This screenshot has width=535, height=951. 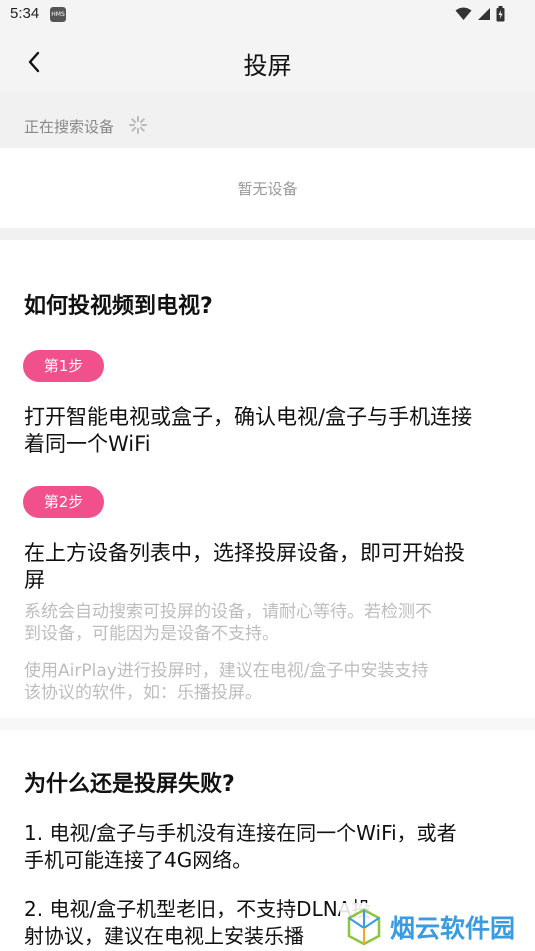 I want to click on step-1-badge: 第1步, so click(x=63, y=366).